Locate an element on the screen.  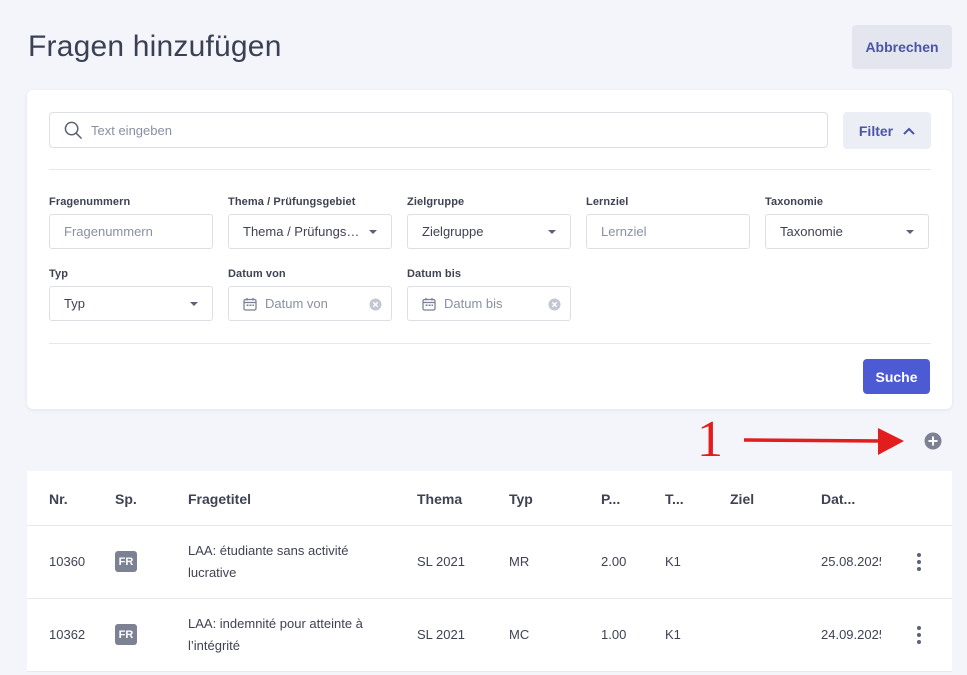
search-icon is located at coordinates (73, 130).